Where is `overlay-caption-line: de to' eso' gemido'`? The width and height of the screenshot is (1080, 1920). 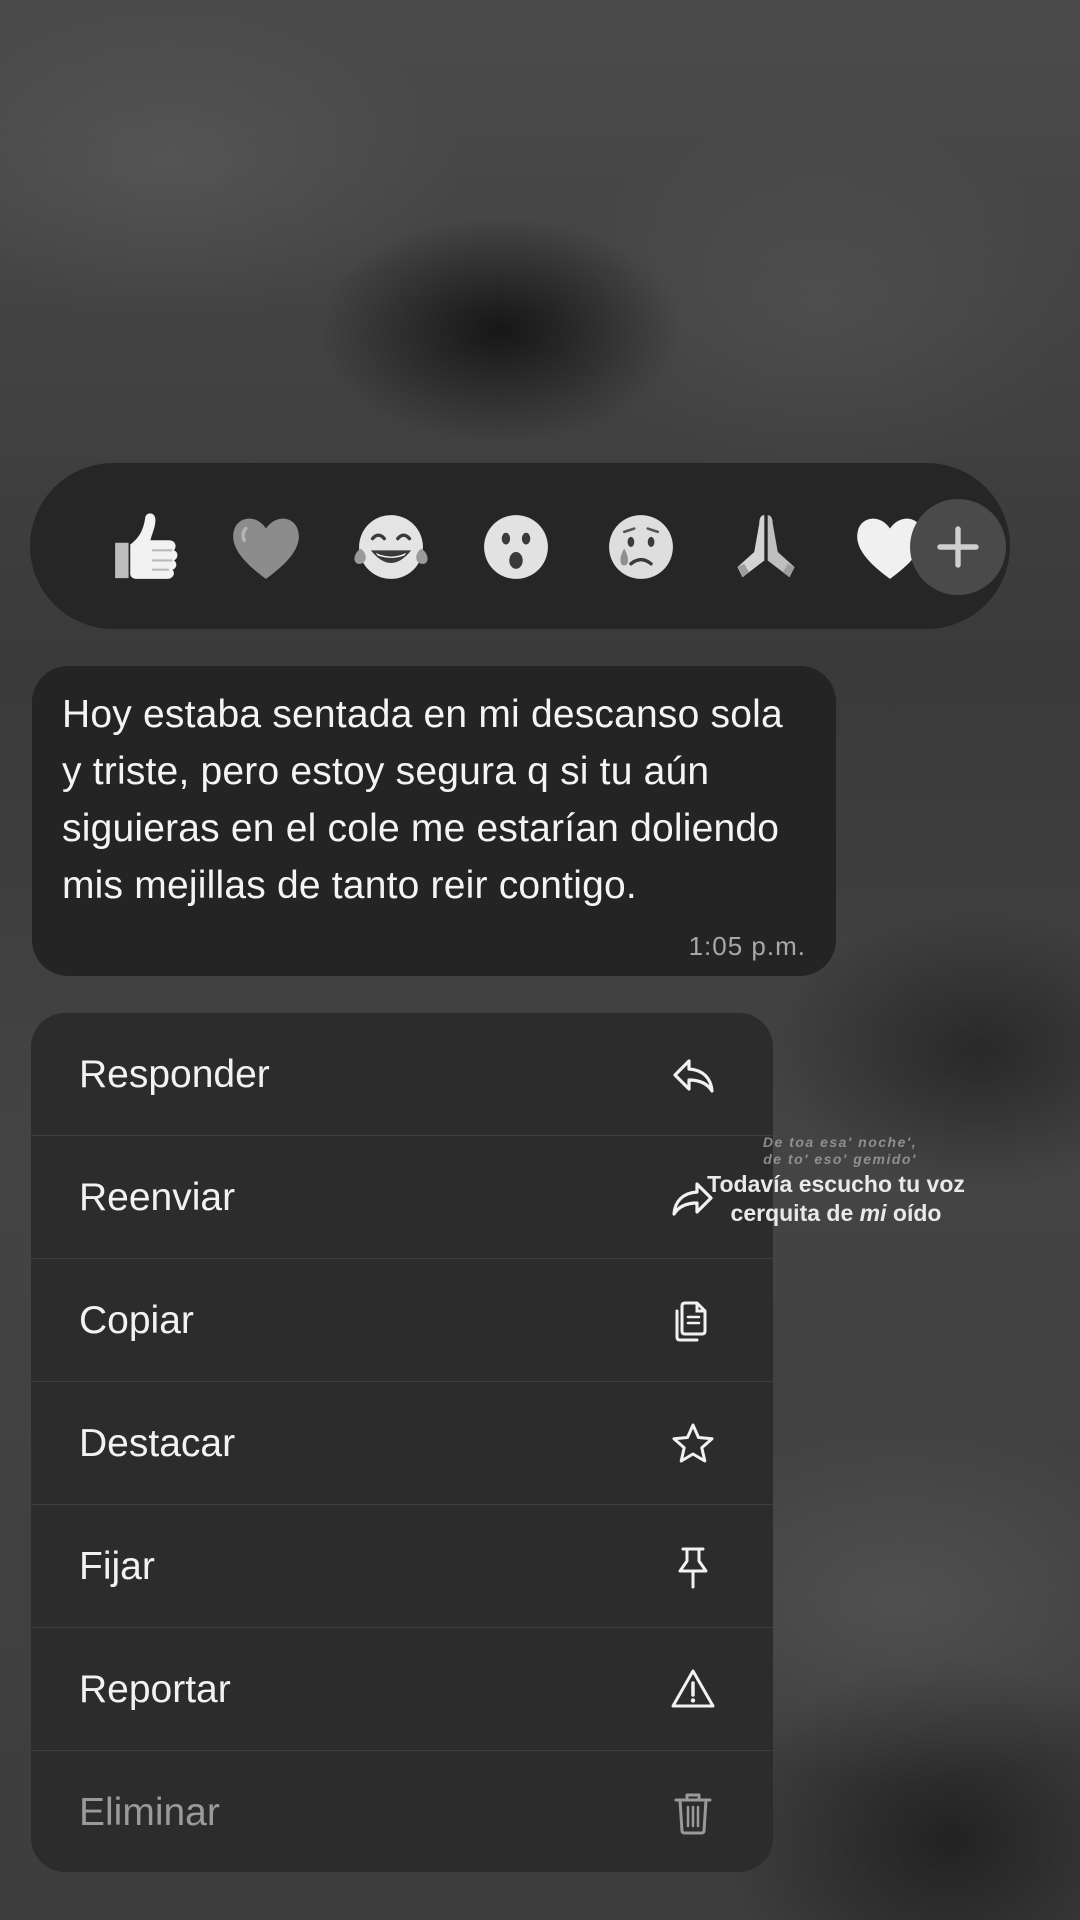
overlay-caption-line: de to' eso' gemido' is located at coordinates (840, 1159).